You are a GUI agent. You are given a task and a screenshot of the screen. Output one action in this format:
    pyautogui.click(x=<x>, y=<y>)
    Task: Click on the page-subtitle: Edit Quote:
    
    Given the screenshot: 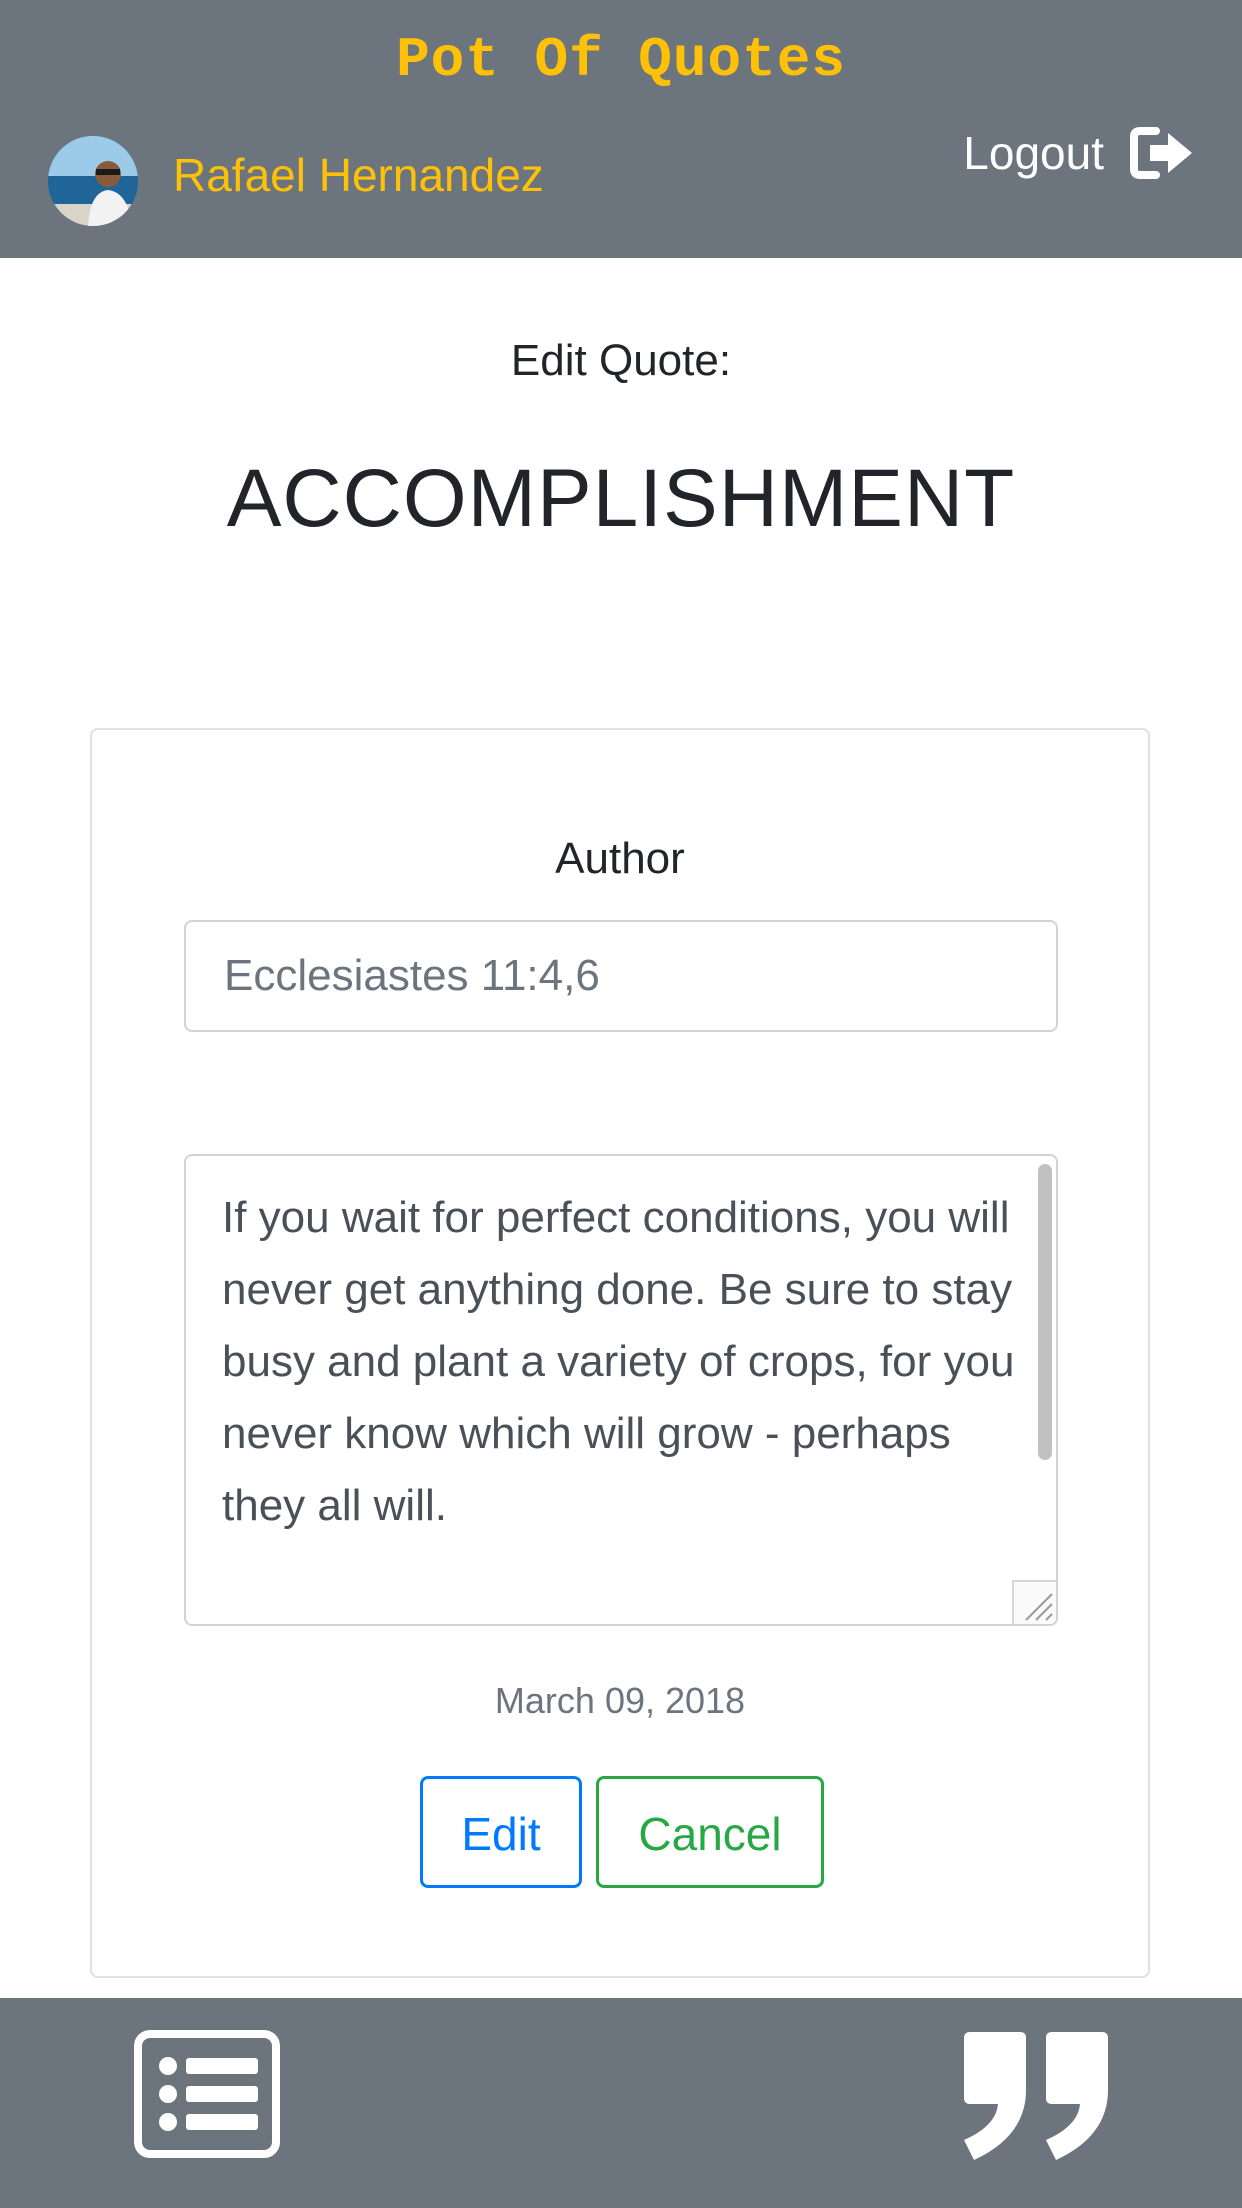 What is the action you would take?
    pyautogui.click(x=621, y=360)
    